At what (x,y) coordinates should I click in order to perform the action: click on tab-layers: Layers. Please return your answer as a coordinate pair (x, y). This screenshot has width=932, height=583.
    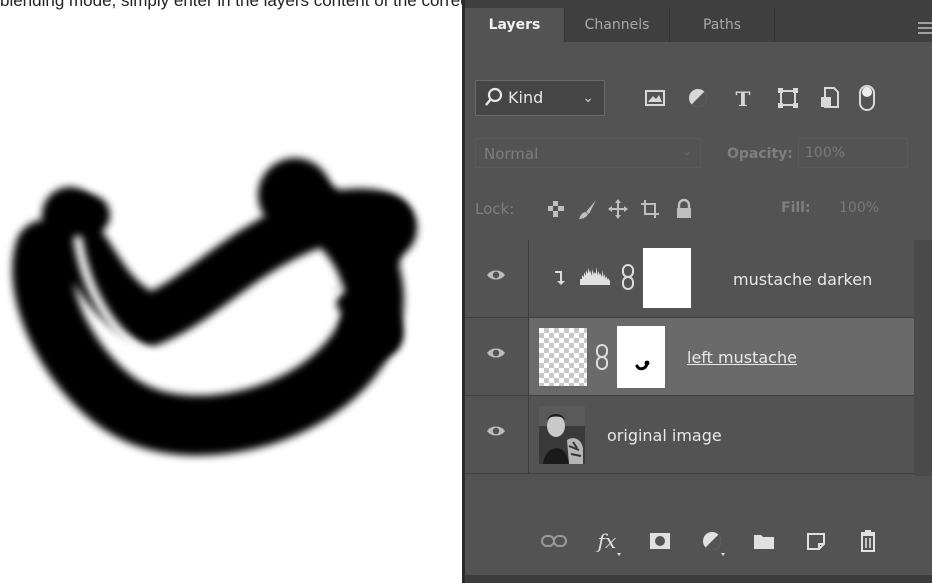
    Looking at the image, I should click on (515, 25).